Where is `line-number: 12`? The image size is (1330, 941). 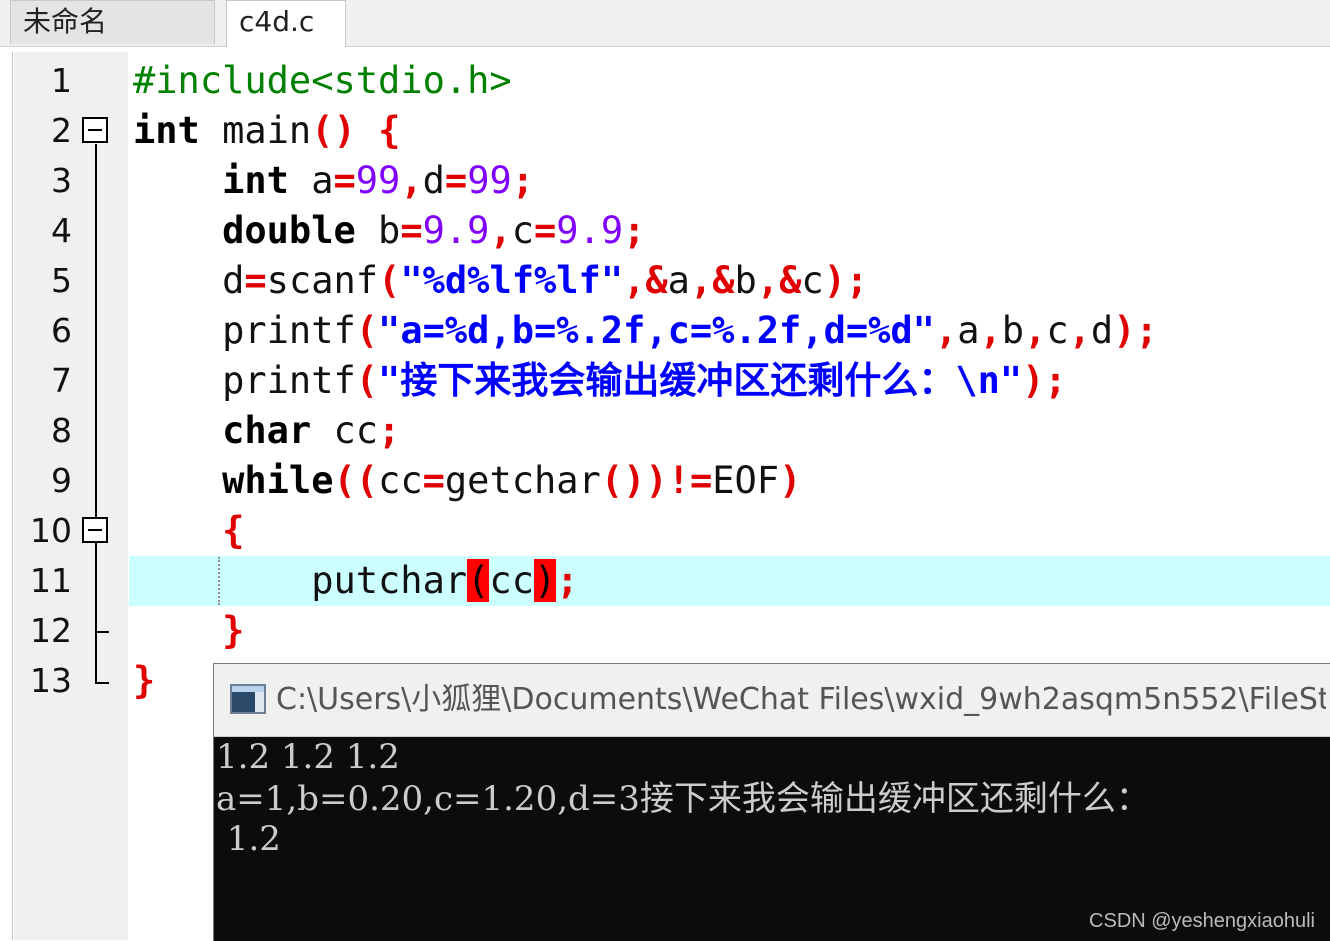
line-number: 12 is located at coordinates (51, 630).